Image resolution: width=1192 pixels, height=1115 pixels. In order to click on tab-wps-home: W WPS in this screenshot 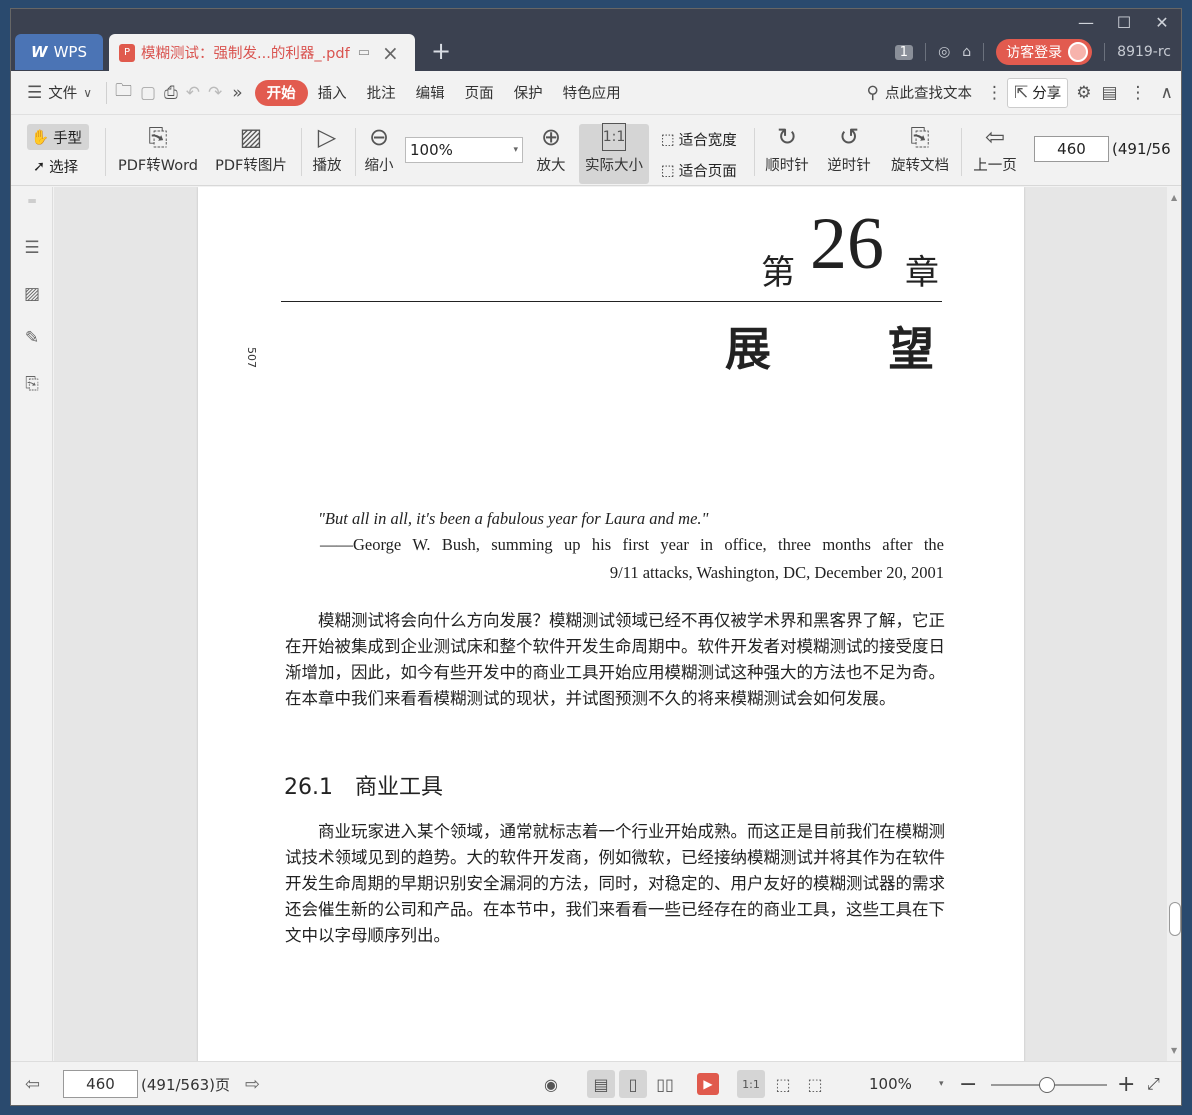, I will do `click(59, 52)`.